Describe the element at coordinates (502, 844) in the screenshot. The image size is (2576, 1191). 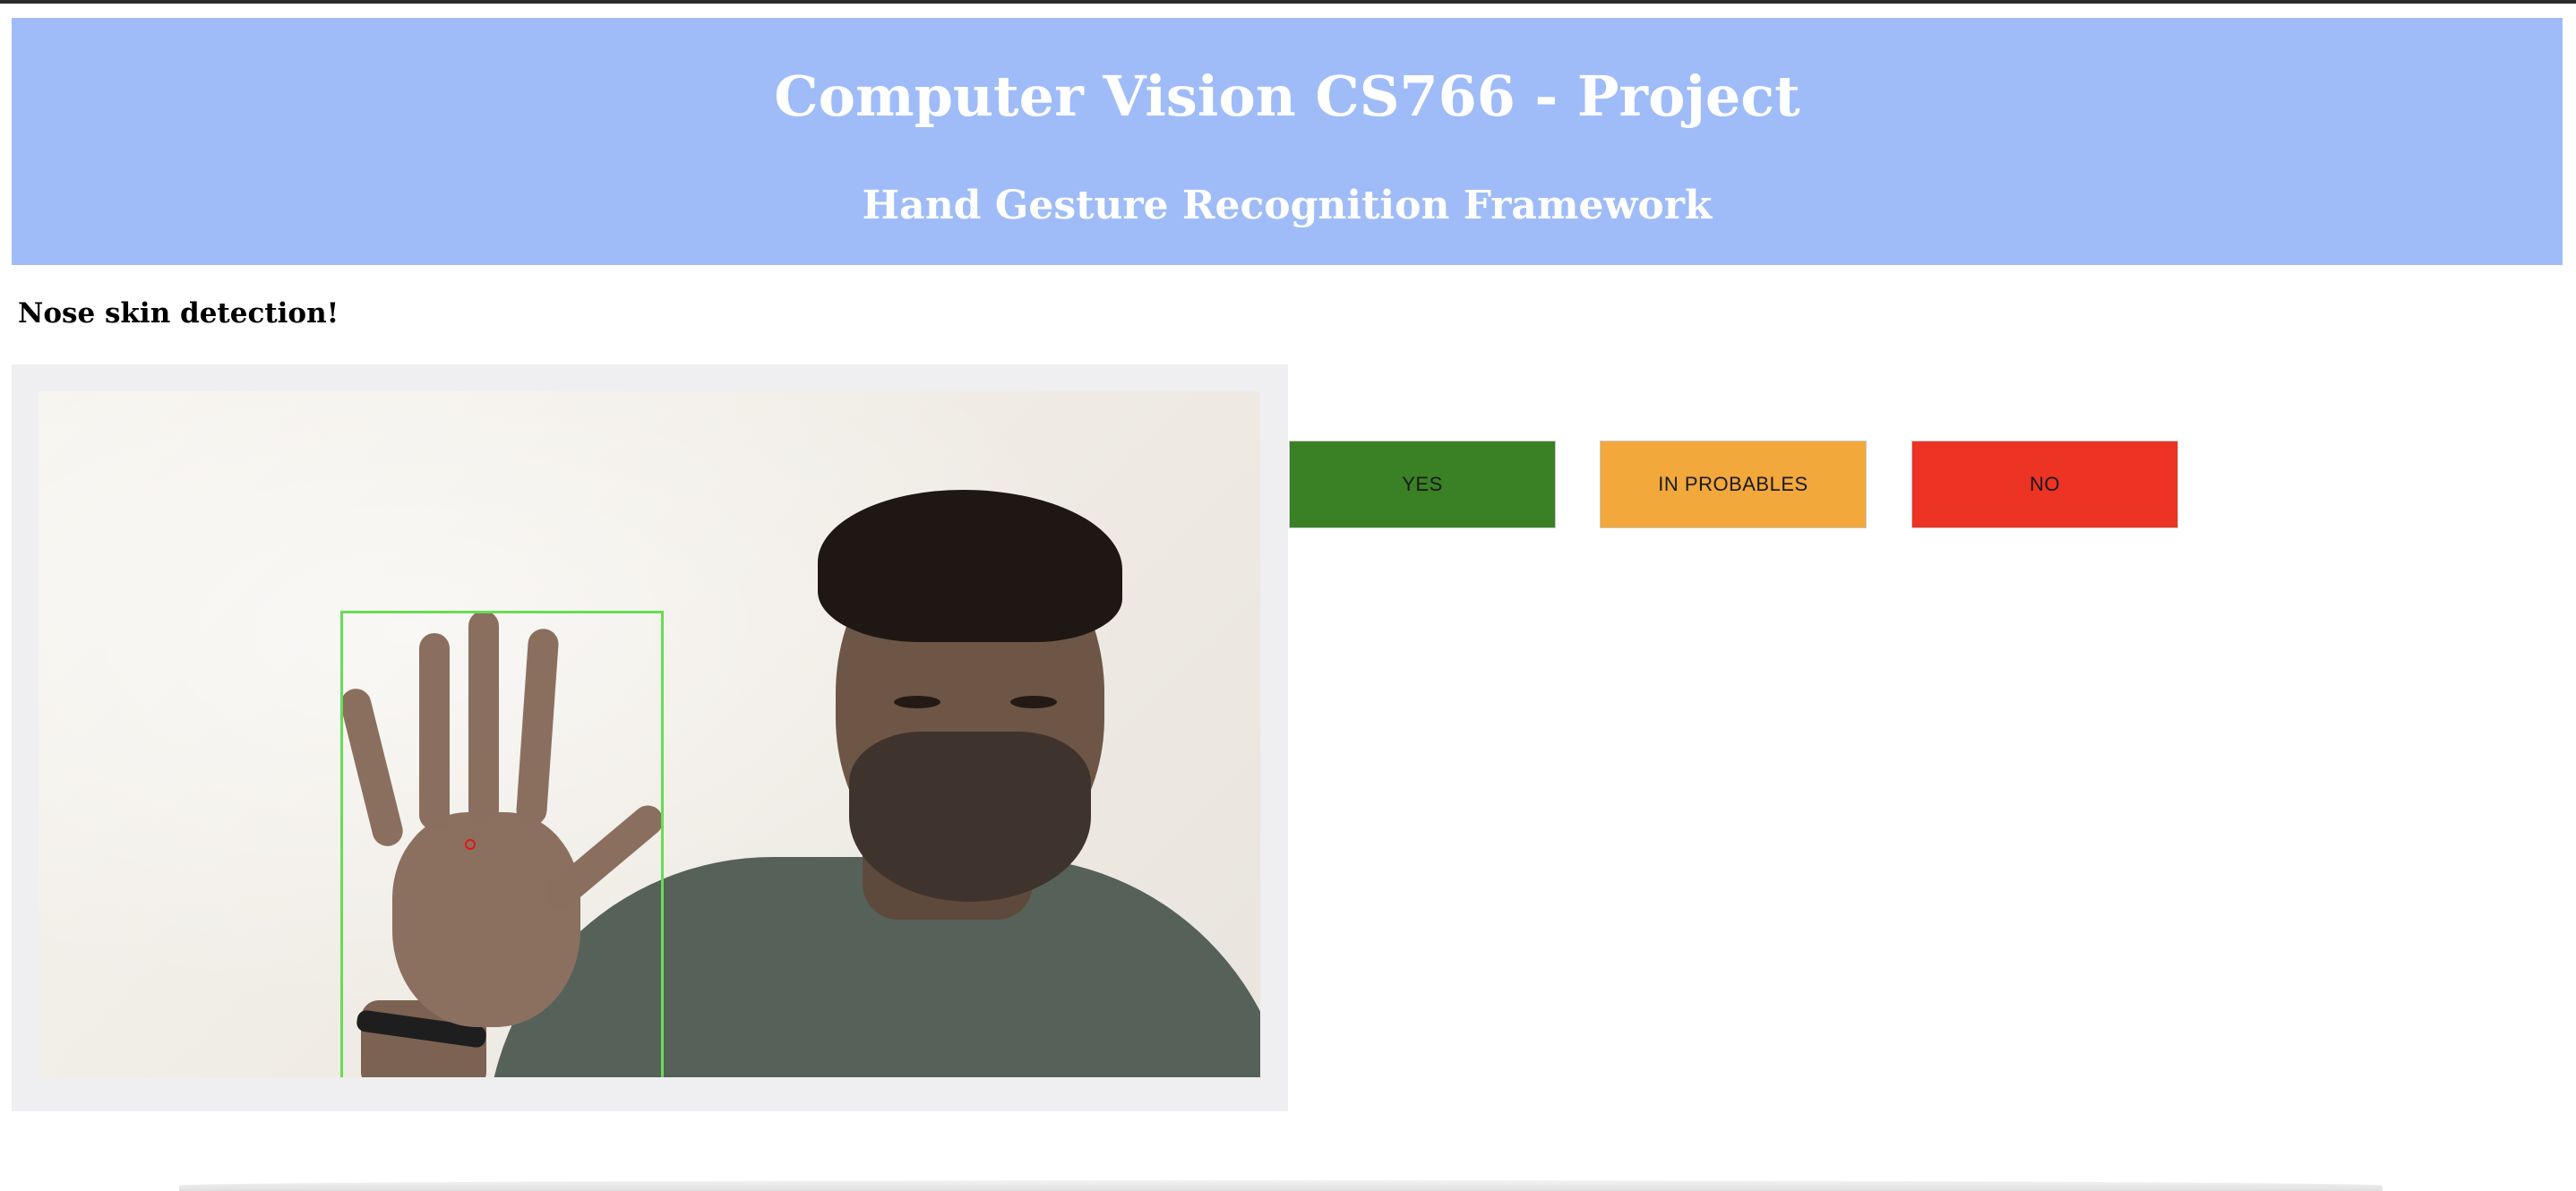
I see `hand-detection-box` at that location.